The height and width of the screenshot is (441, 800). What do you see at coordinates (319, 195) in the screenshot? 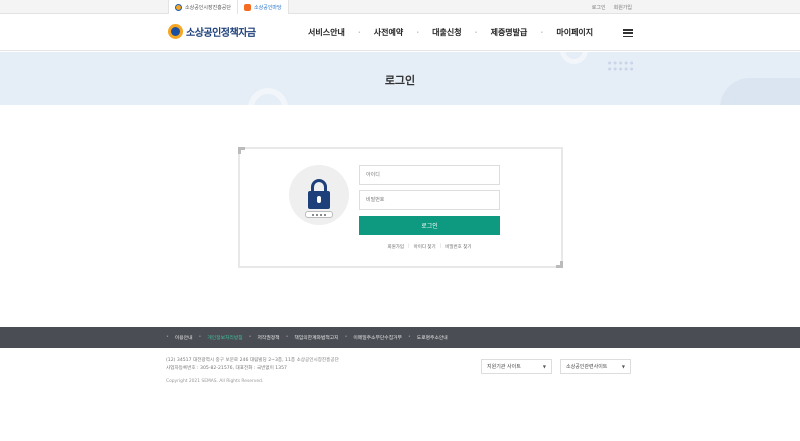
I see `lock-illustration` at bounding box center [319, 195].